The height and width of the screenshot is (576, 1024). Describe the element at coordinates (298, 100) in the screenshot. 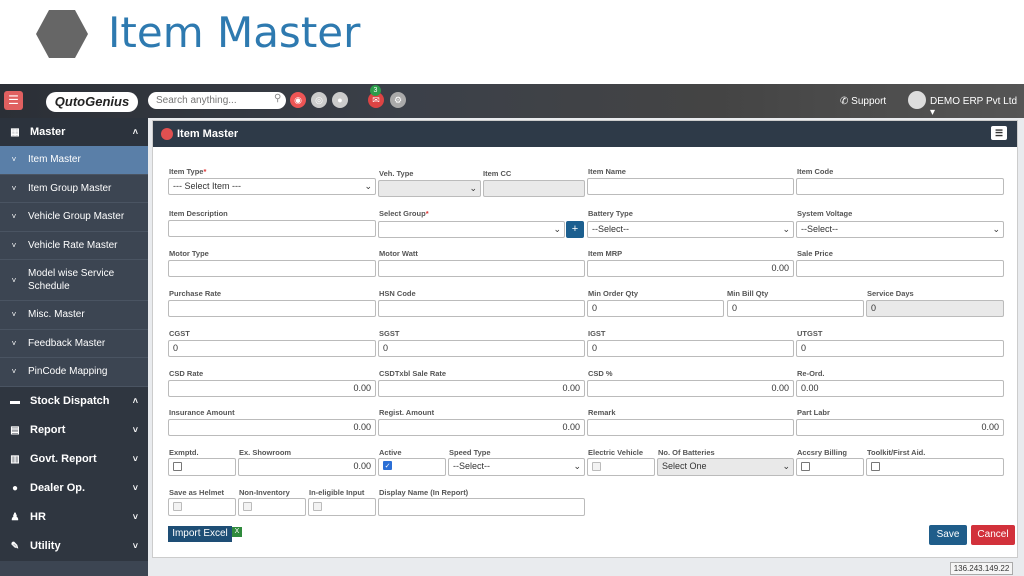

I see `vehicle-shortcut-icon: ◉` at that location.